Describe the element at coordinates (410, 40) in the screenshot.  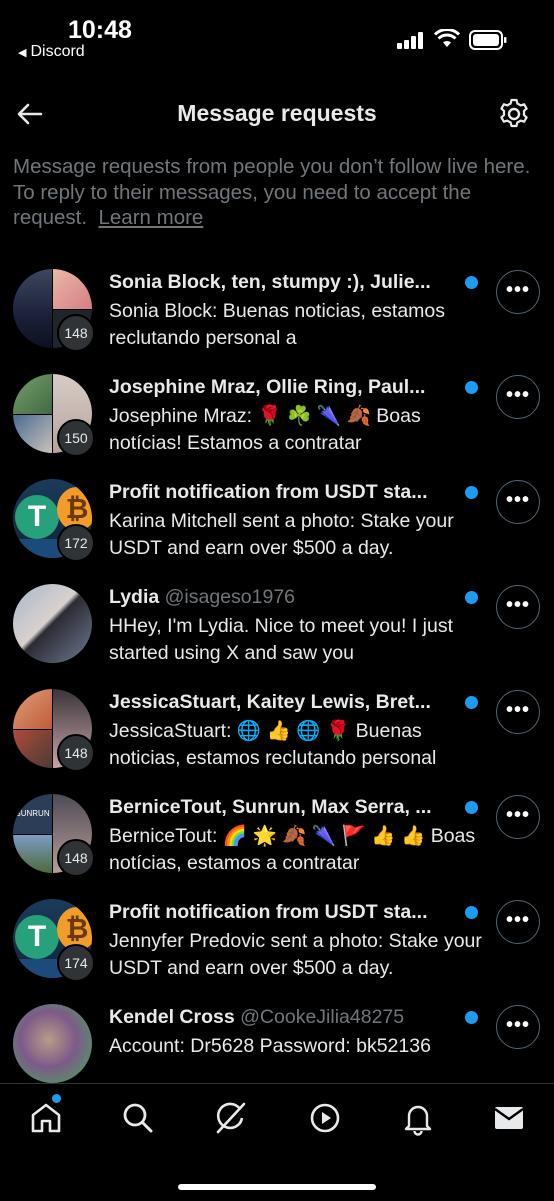
I see `signal-icon` at that location.